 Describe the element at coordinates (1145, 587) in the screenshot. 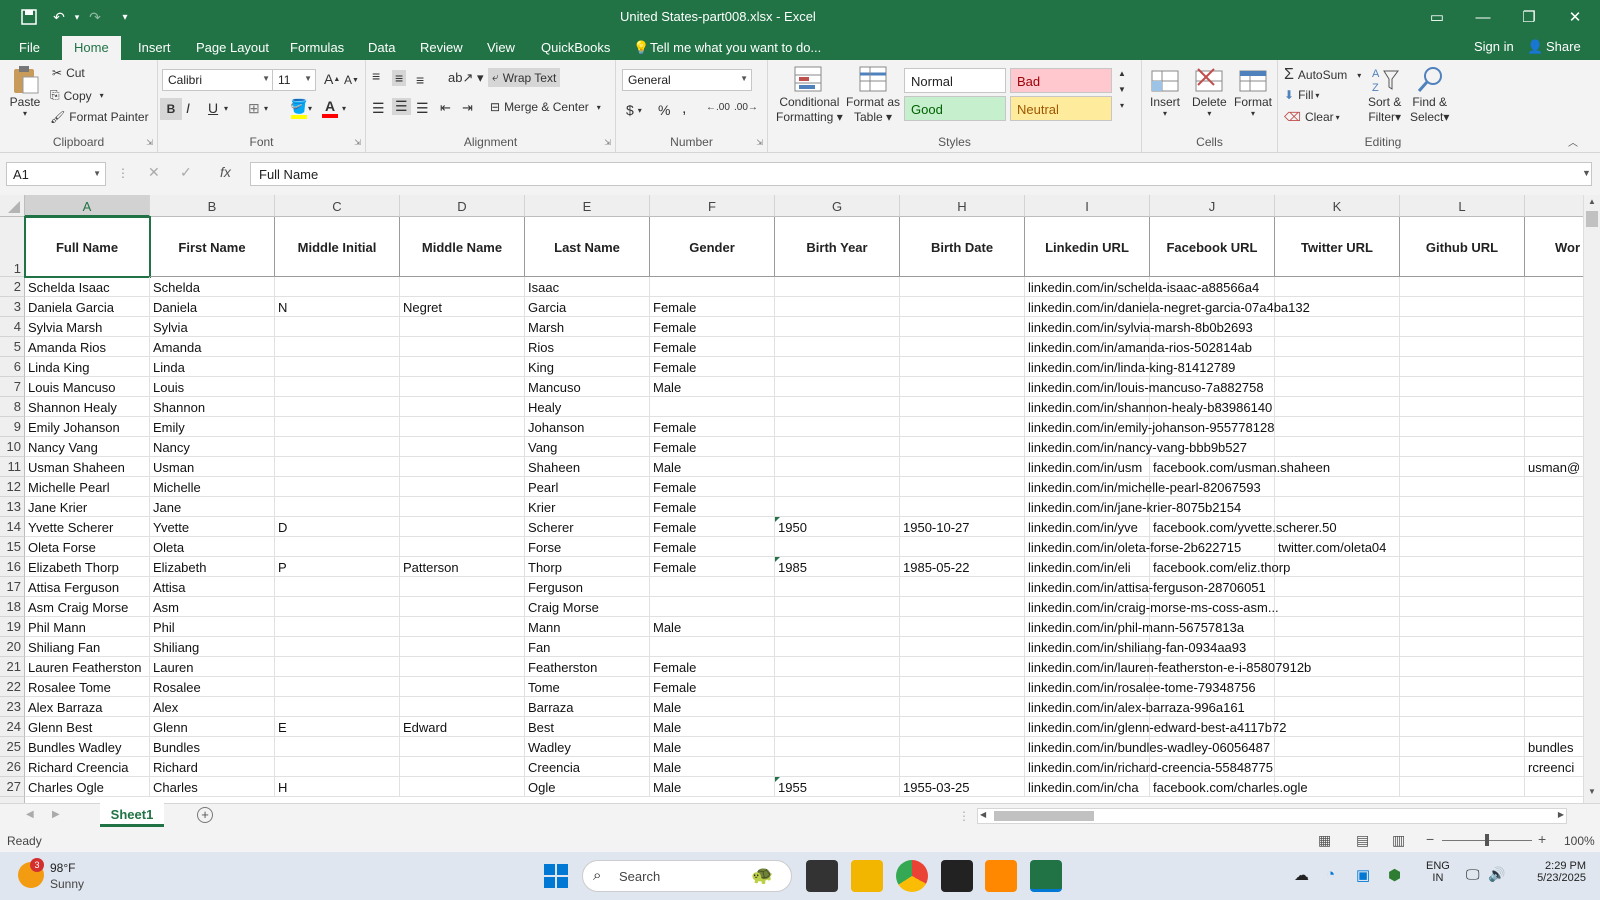

I see `cell-li: linkedin.com/in/attisa-ferguson-28706051` at that location.